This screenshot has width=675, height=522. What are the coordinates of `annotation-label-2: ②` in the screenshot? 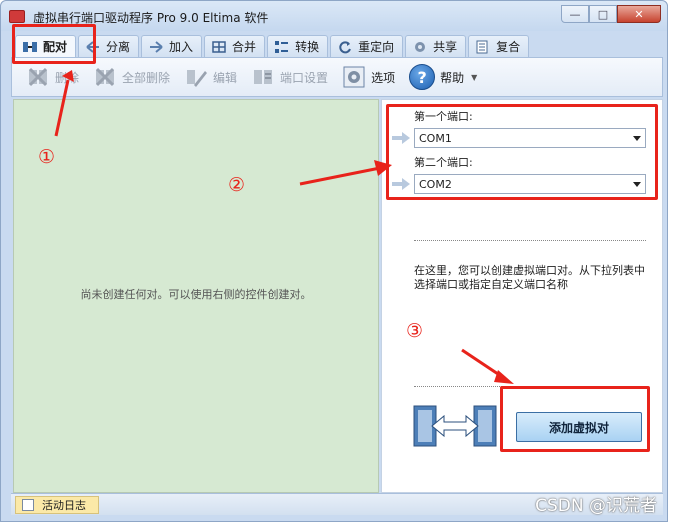 It's located at (237, 185).